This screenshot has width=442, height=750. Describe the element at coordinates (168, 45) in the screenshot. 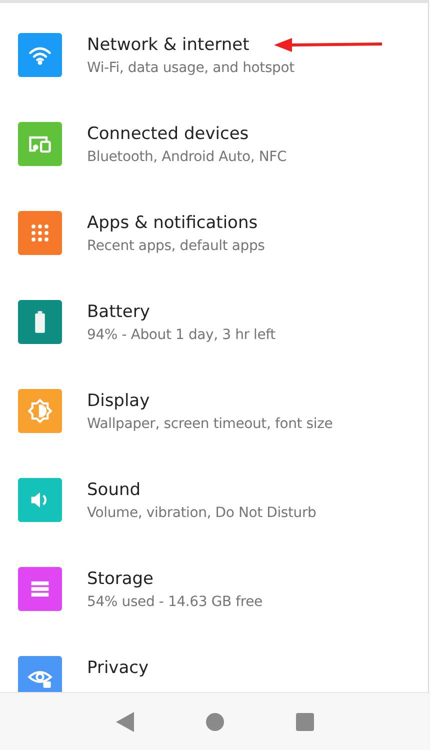

I see `item-title: Network & internet` at that location.